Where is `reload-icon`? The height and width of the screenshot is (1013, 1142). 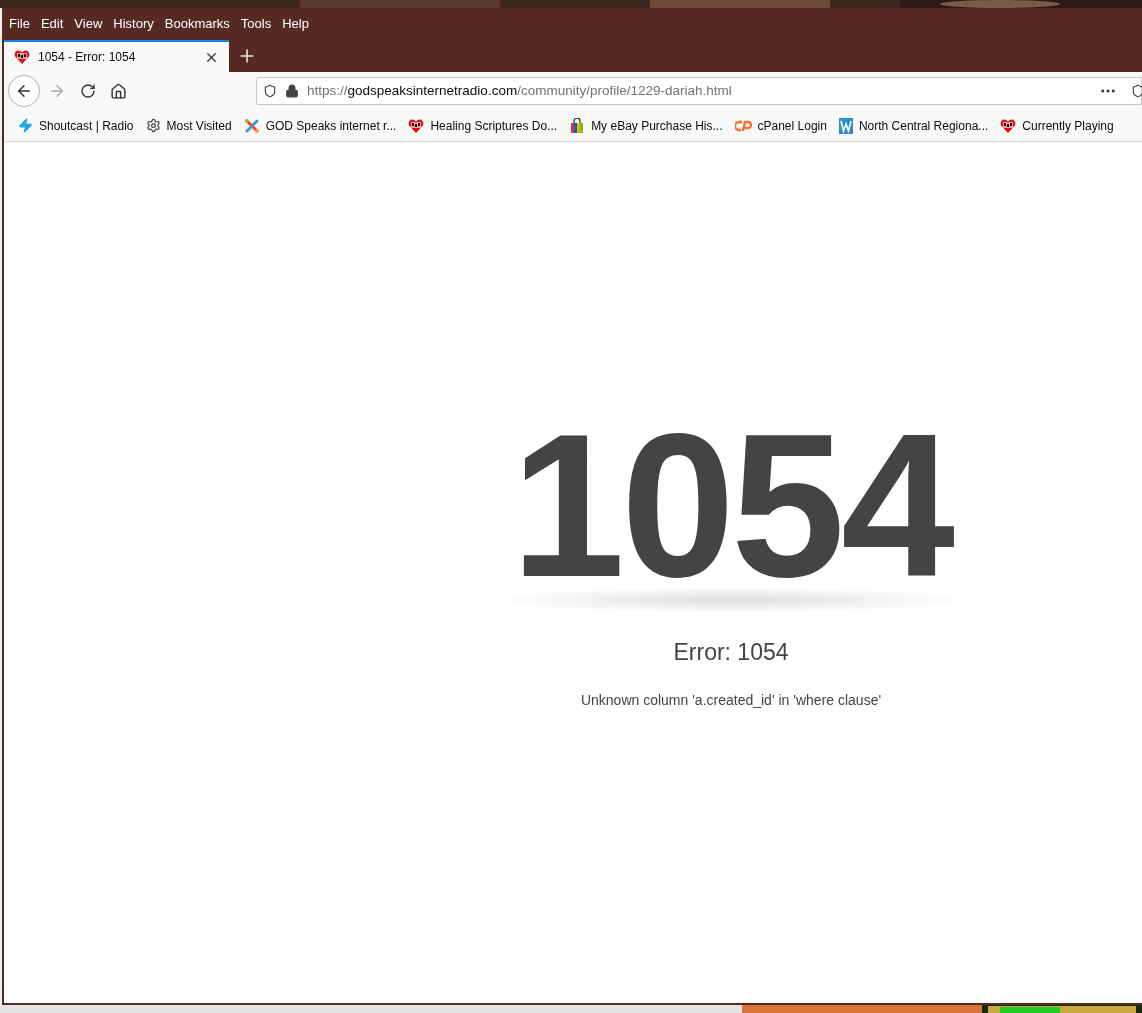
reload-icon is located at coordinates (88, 91).